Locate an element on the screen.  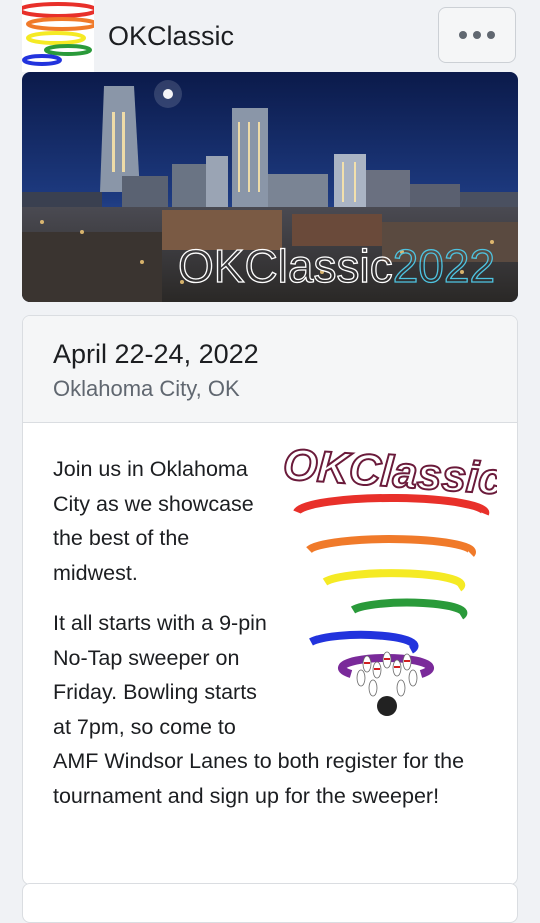
page-title: OKClassic is located at coordinates (171, 36).